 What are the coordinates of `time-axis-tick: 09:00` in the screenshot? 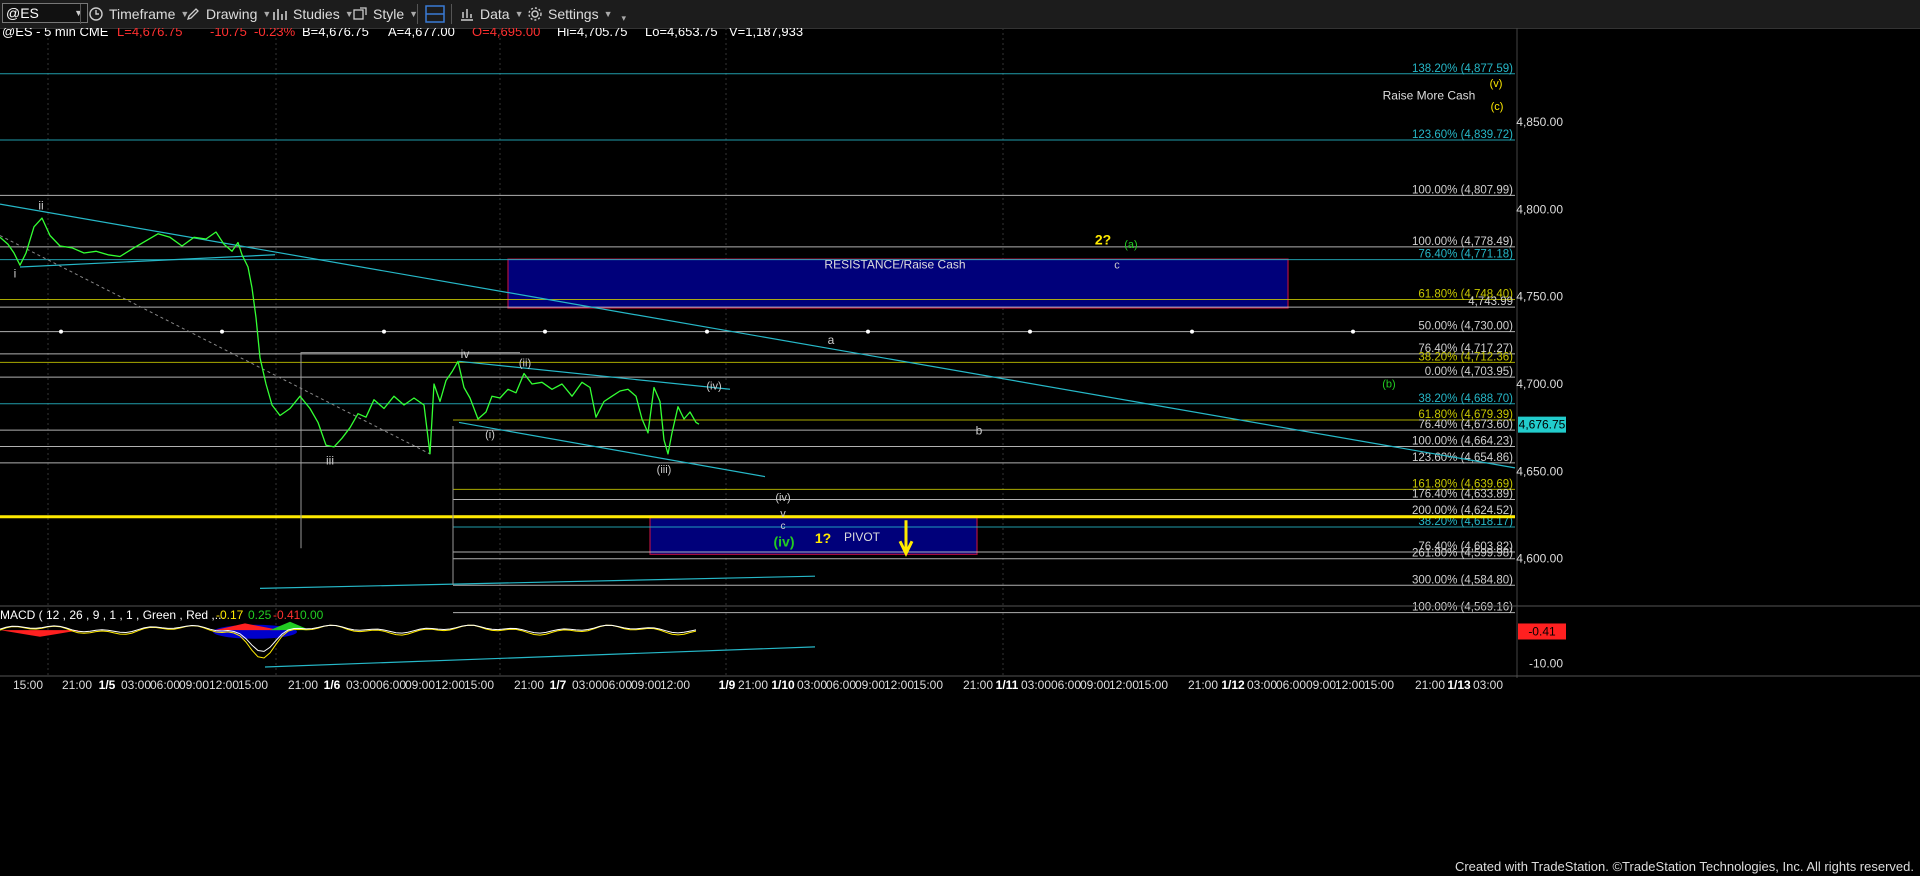 It's located at (1321, 685).